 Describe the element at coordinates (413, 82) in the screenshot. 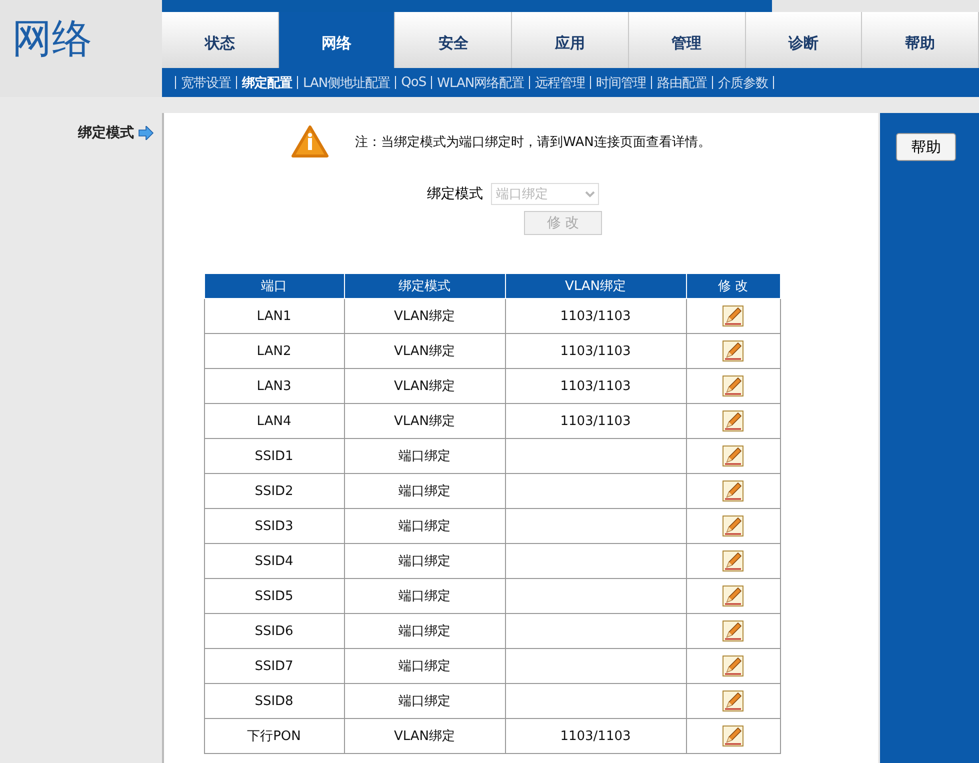

I see `subnav-link: QoS` at that location.